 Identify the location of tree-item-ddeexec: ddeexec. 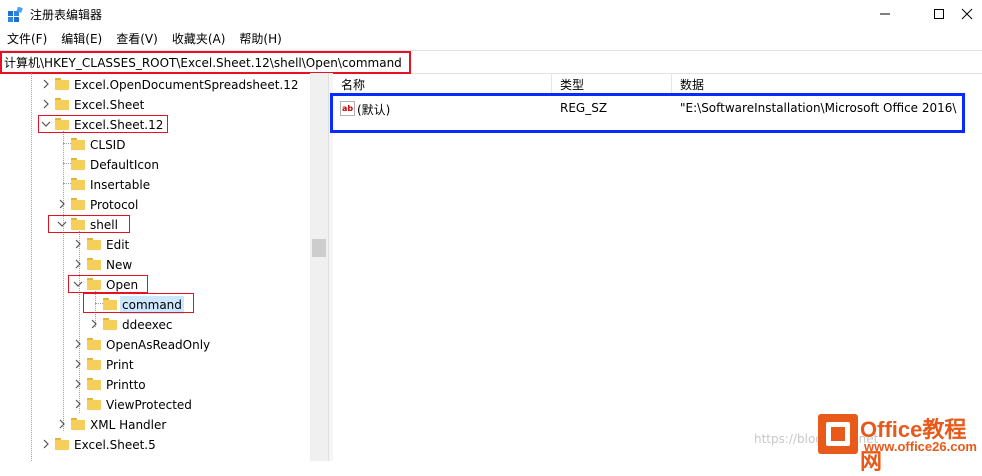
(155, 325).